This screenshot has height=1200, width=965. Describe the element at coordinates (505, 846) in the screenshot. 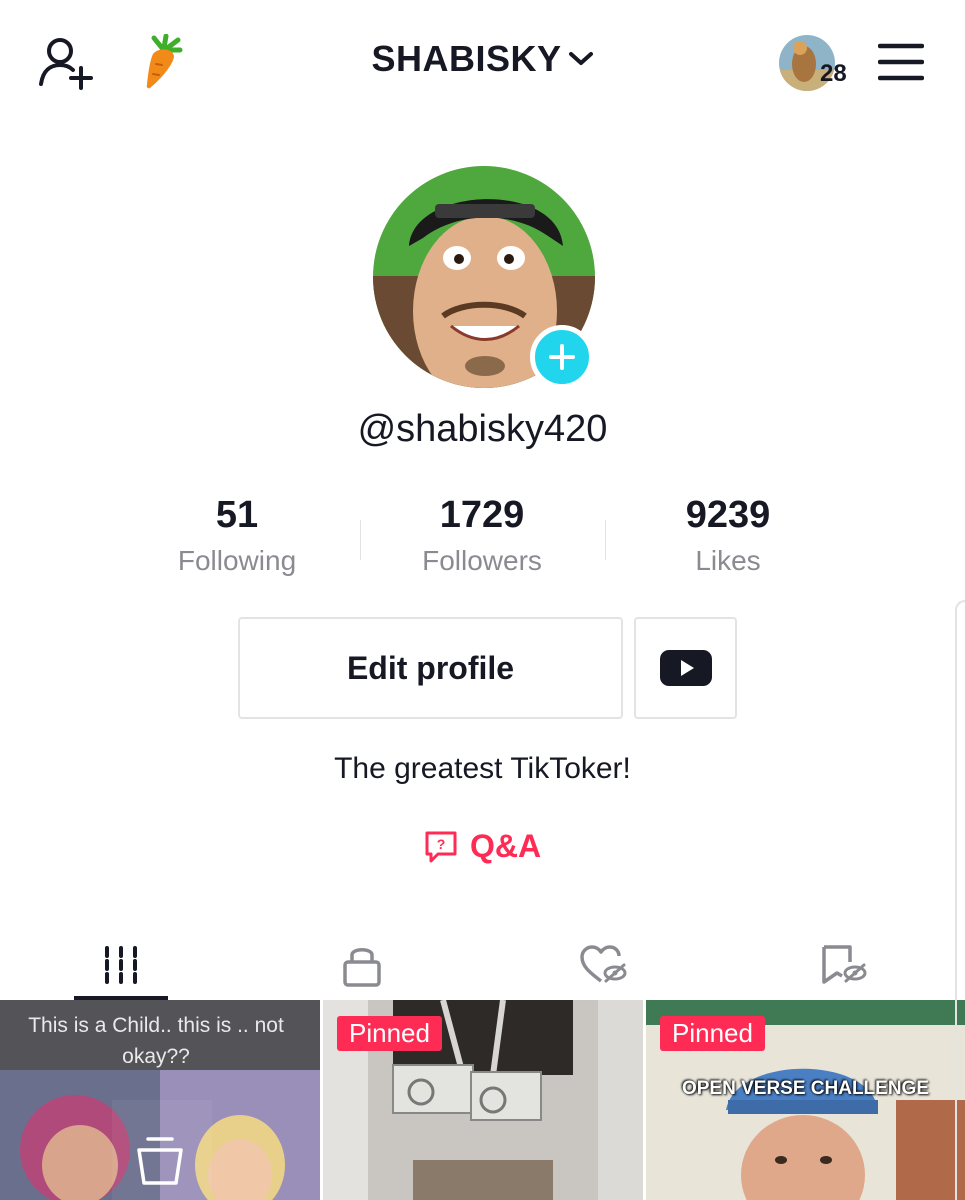

I see `qa-label: Q&A` at that location.